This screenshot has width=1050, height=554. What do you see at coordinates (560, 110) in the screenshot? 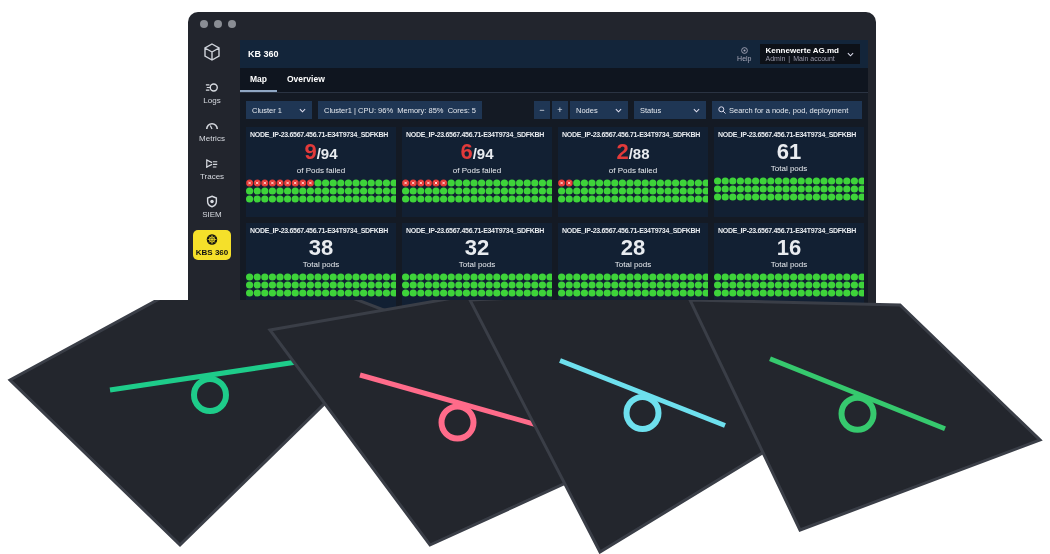
I see `zoom-in-button: +` at bounding box center [560, 110].